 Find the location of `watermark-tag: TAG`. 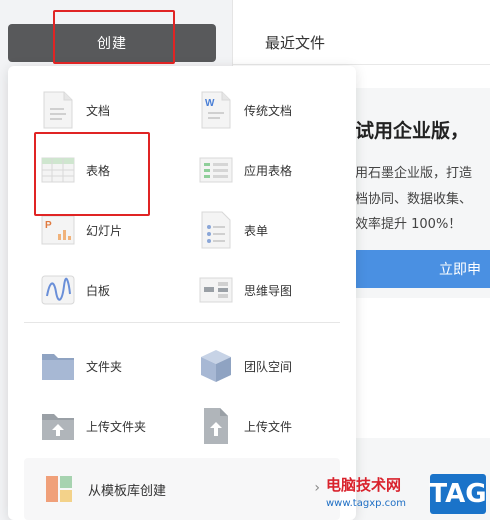

watermark-tag: TAG is located at coordinates (458, 494).